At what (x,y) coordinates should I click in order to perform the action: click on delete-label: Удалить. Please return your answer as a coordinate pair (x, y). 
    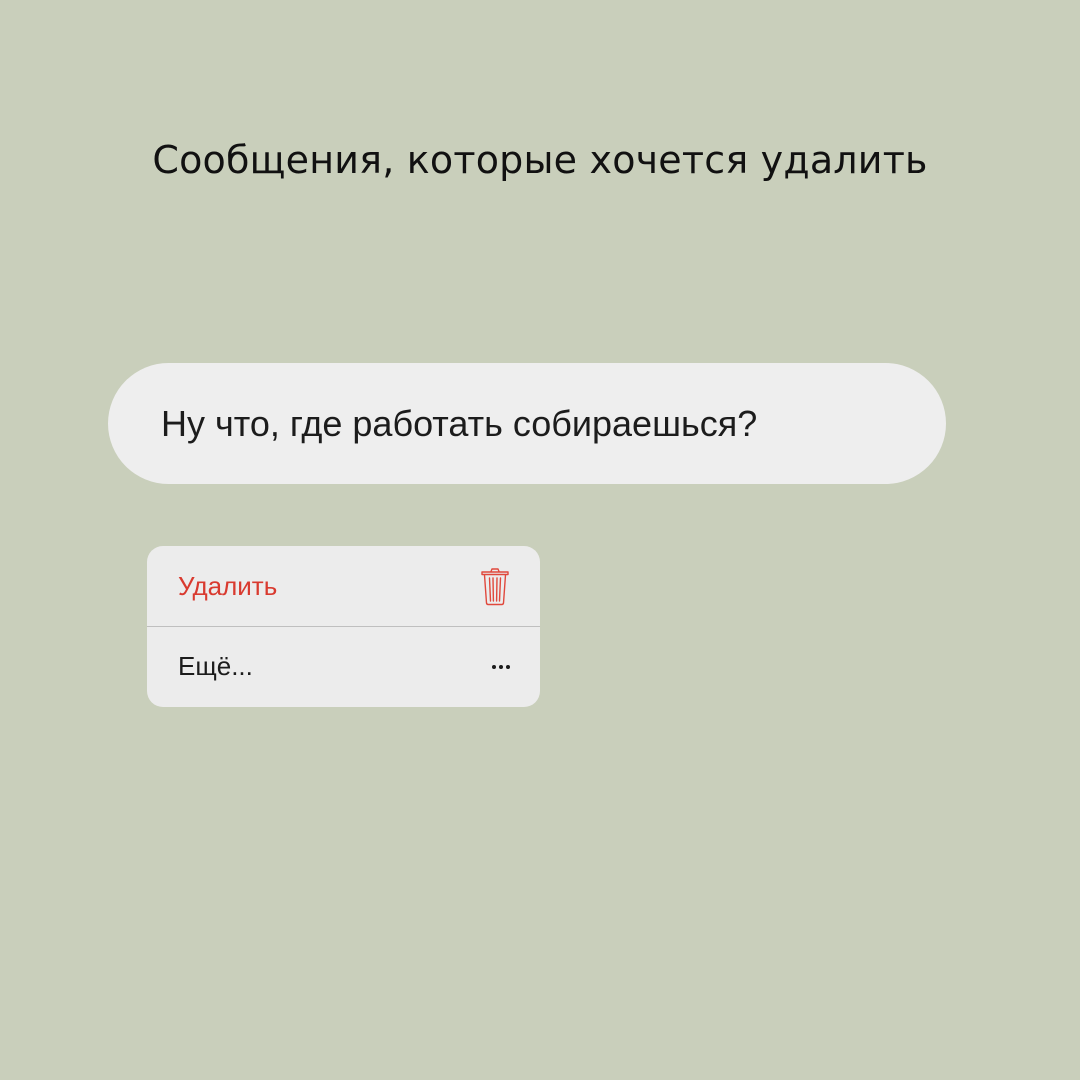
    Looking at the image, I should click on (228, 585).